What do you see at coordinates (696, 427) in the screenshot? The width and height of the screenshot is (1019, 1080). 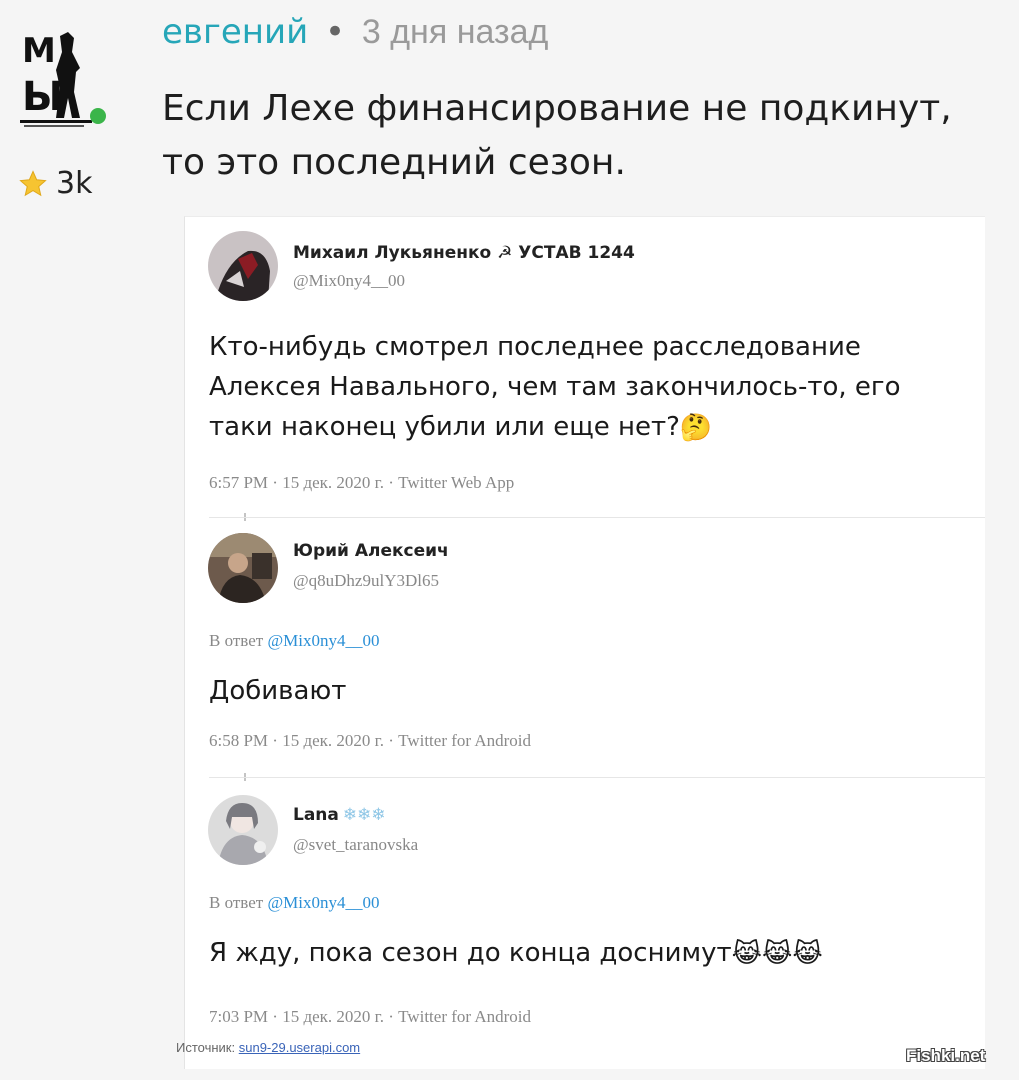 I see `thinking-face-icon: 🤔` at bounding box center [696, 427].